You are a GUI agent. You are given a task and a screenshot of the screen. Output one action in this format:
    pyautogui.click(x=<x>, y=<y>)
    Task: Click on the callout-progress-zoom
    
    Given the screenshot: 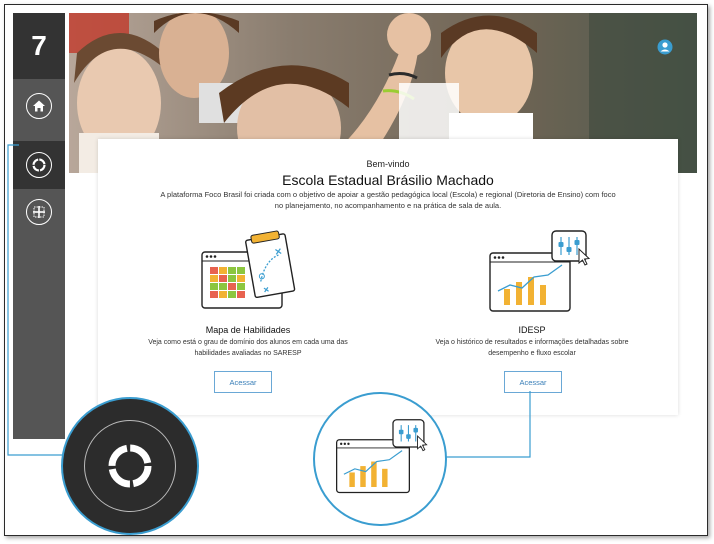 What is the action you would take?
    pyautogui.click(x=130, y=466)
    